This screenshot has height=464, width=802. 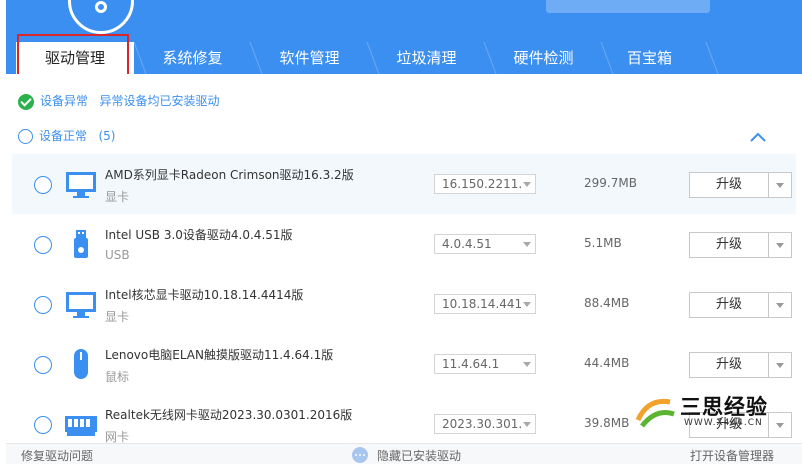 What do you see at coordinates (199, 235) in the screenshot?
I see `driver-name: Intel USB 3.0设备驱动4.0.4.51版` at bounding box center [199, 235].